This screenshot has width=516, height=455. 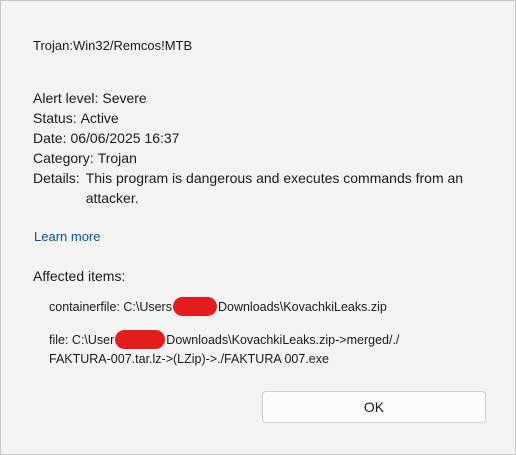 What do you see at coordinates (113, 45) in the screenshot?
I see `threat-name: Trojan:Win32/Remcos!MTB` at bounding box center [113, 45].